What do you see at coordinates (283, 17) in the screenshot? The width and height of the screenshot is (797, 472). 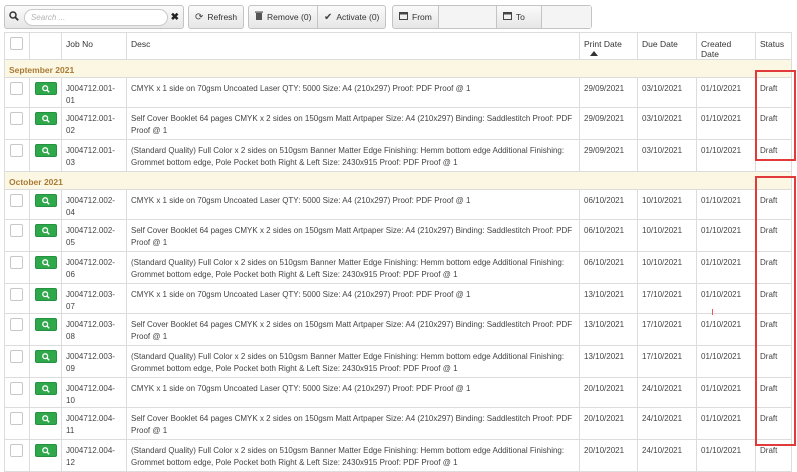 I see `remove-button: Remove (0)` at bounding box center [283, 17].